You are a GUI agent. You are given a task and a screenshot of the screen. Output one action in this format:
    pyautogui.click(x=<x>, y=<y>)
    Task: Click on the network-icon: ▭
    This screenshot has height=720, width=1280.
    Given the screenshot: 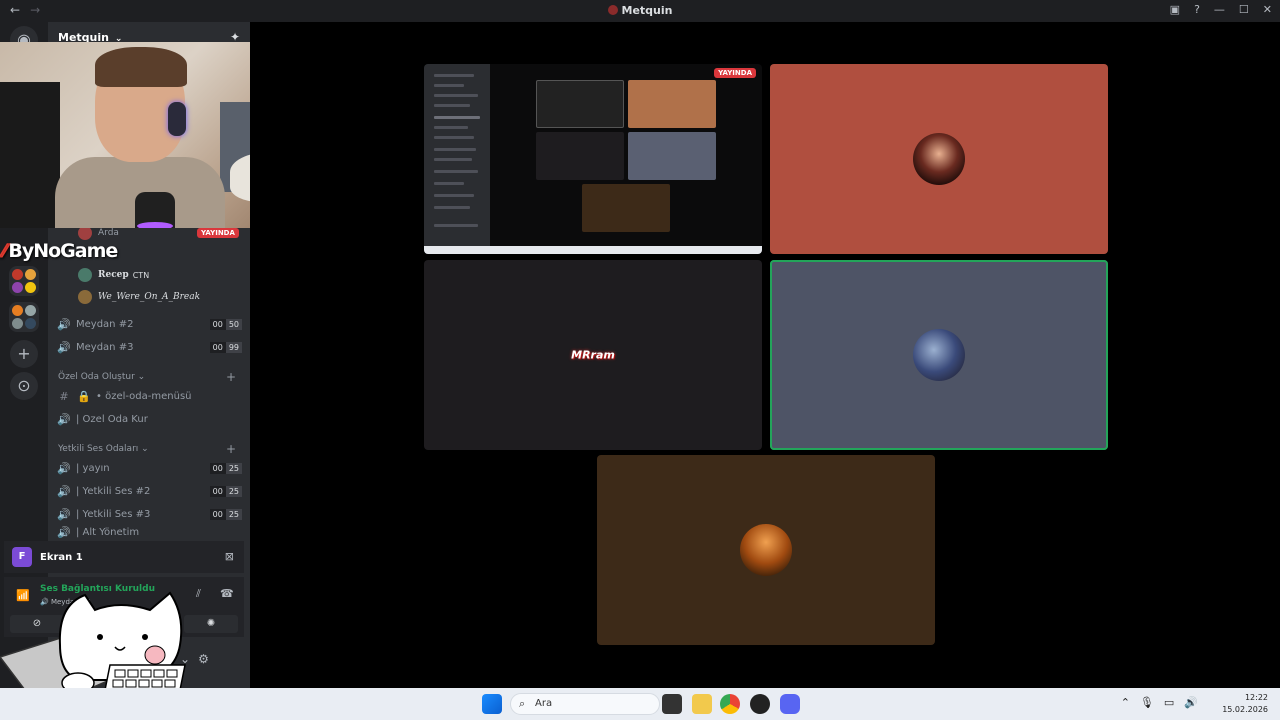 What is the action you would take?
    pyautogui.click(x=1169, y=702)
    